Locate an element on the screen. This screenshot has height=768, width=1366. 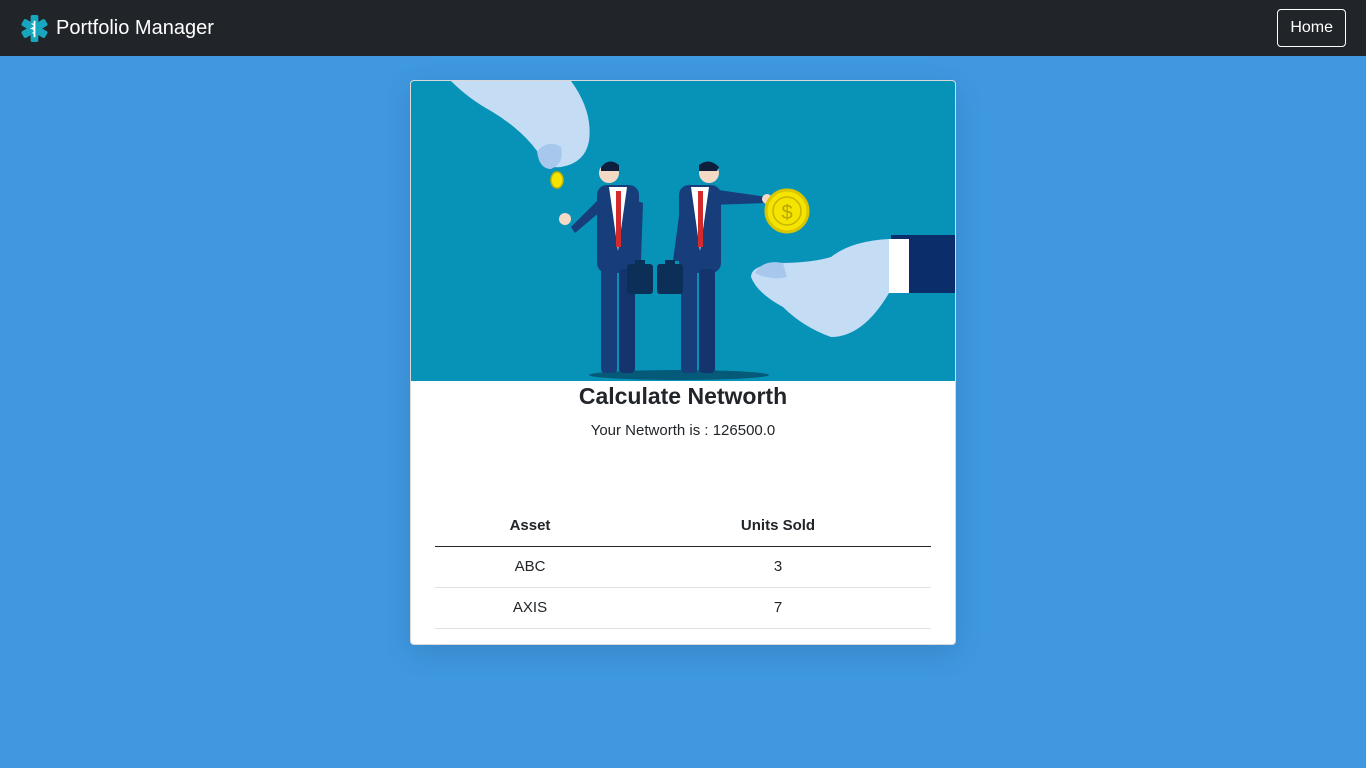
asset-cell: AXIS is located at coordinates (530, 608).